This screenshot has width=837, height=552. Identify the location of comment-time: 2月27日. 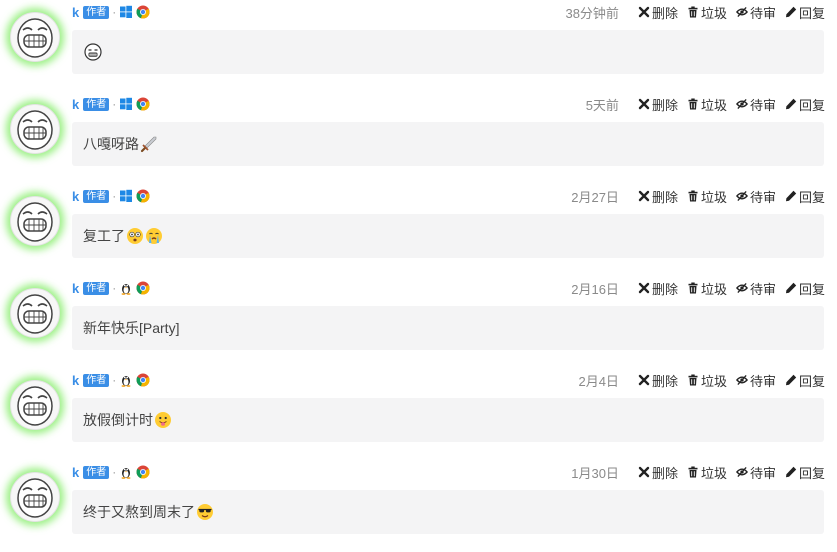
(595, 197).